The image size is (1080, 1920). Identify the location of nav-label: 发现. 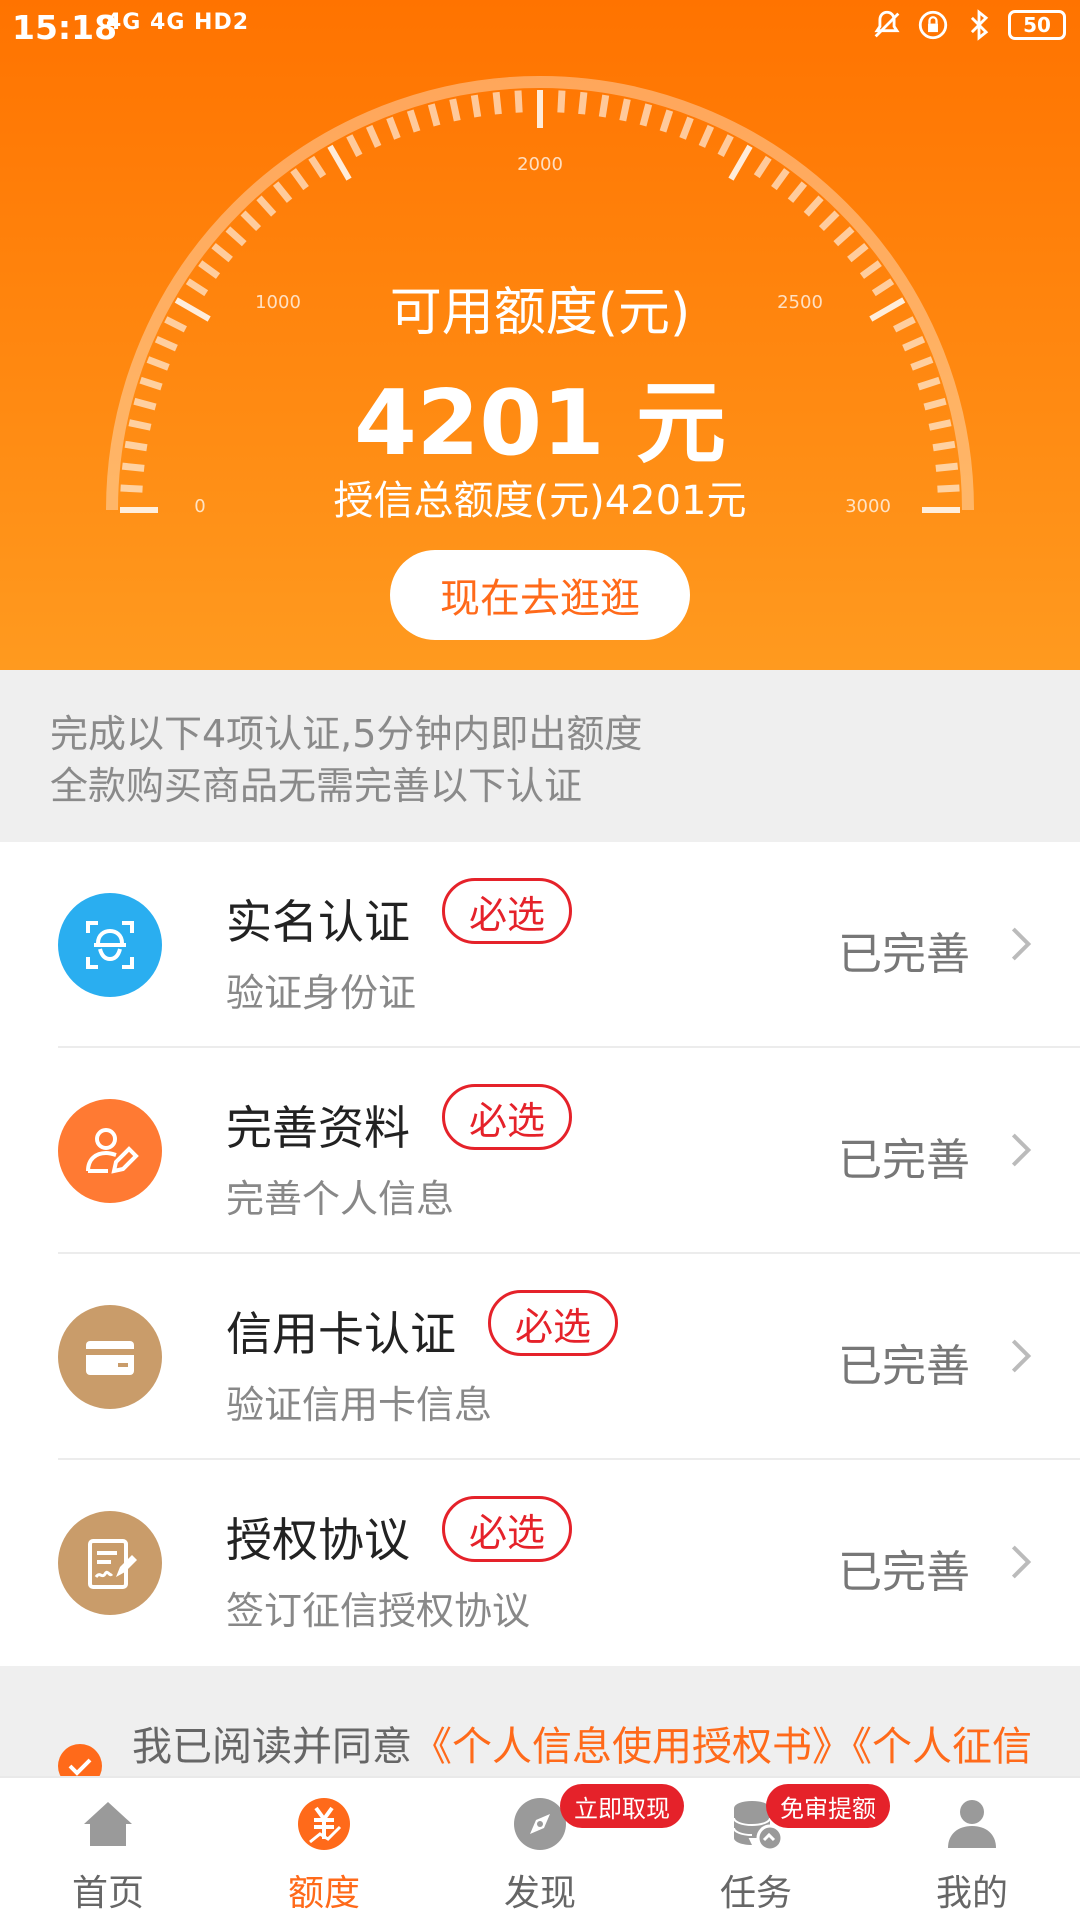
(539, 1893).